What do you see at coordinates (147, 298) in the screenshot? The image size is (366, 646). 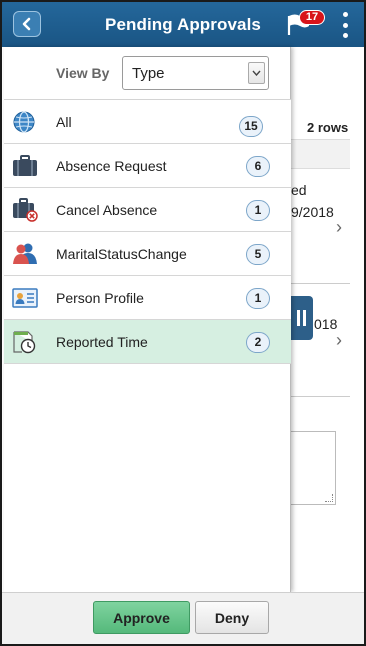 I see `list-item-person-profile: Person Profile 1` at bounding box center [147, 298].